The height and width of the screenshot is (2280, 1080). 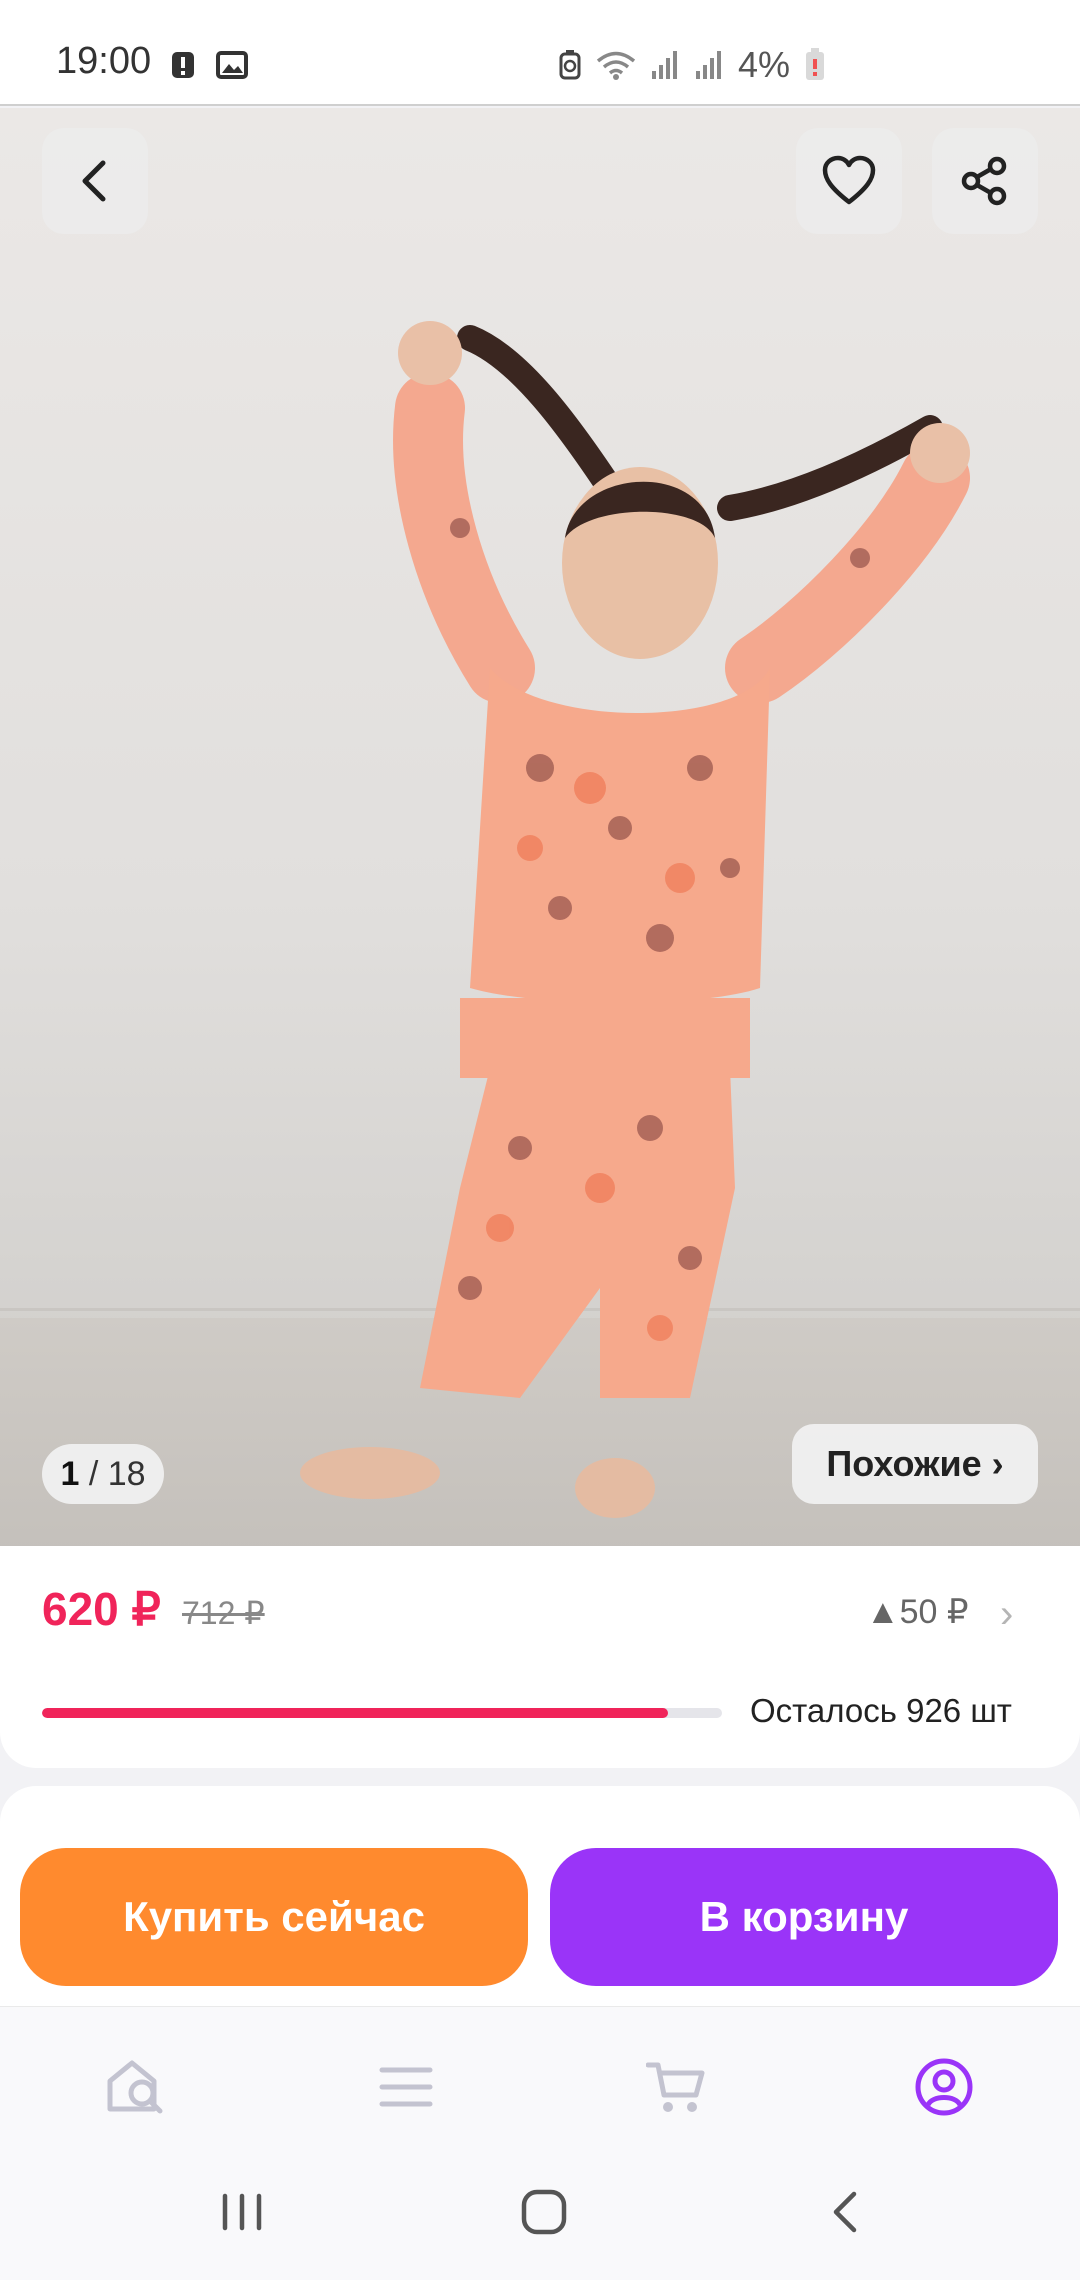 I want to click on battery-saver-icon, so click(x=570, y=65).